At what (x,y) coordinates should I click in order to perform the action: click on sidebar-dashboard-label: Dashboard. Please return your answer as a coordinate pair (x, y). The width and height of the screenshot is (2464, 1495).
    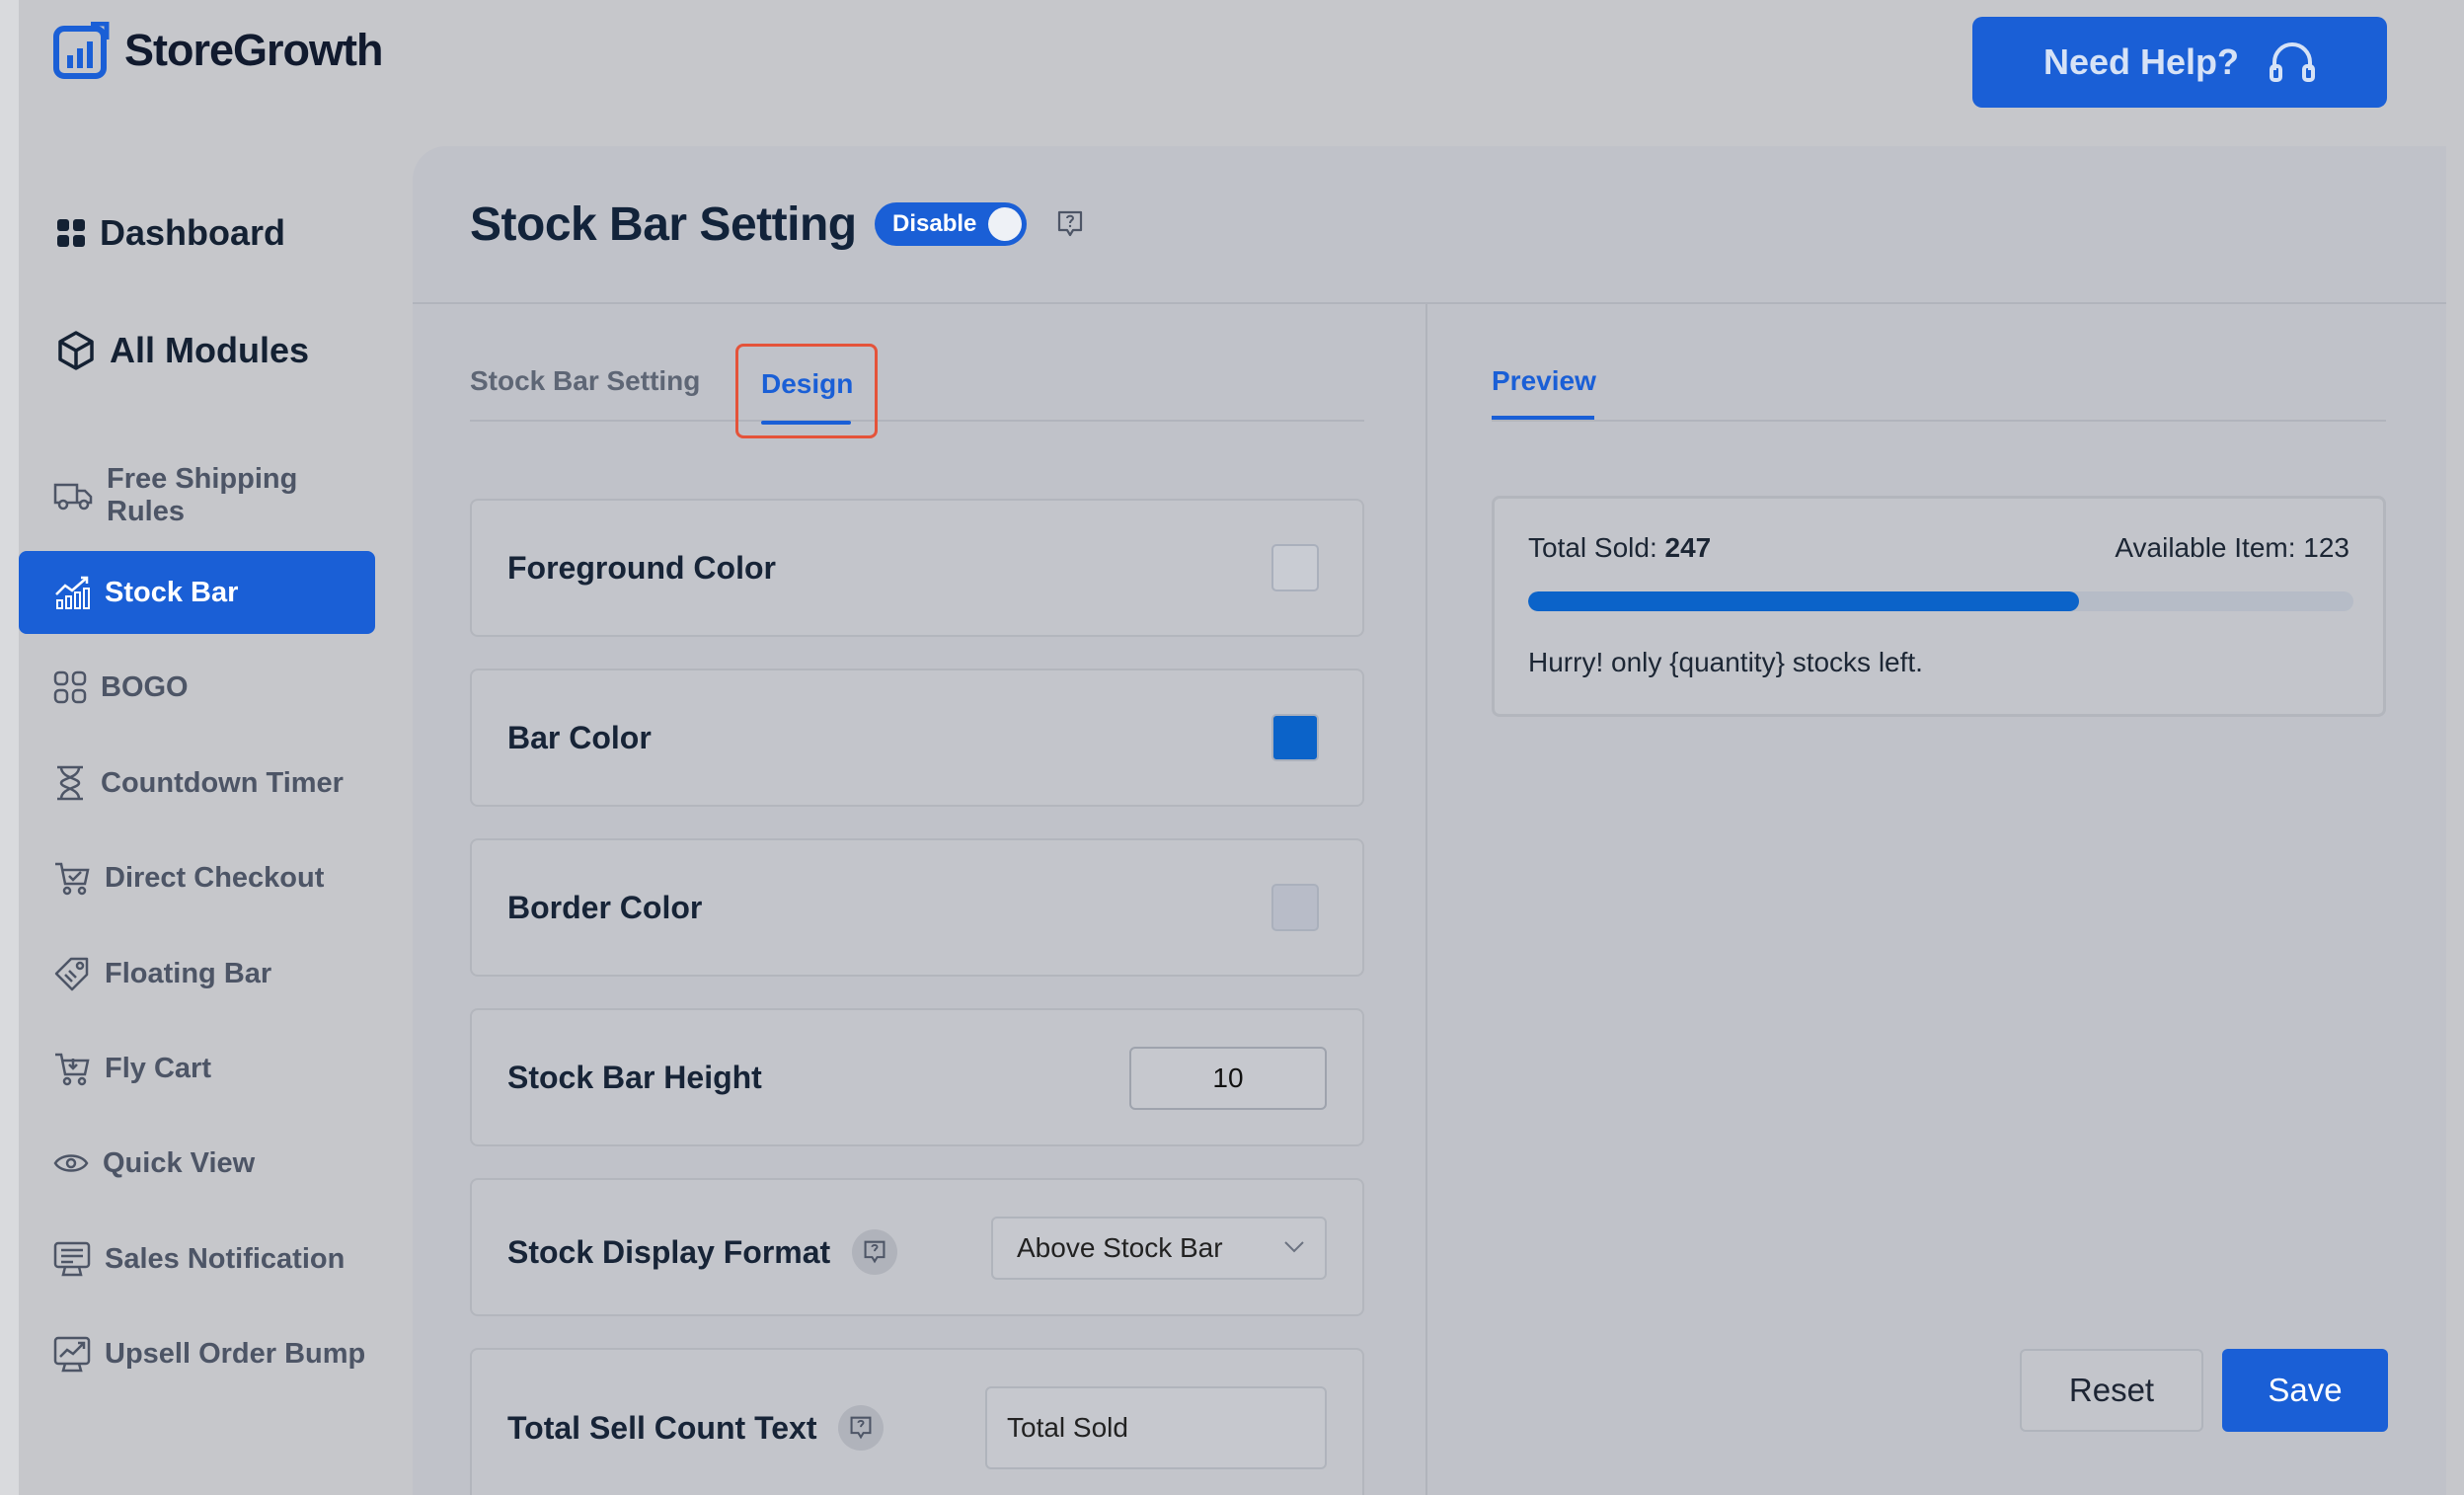
    Looking at the image, I should click on (193, 232).